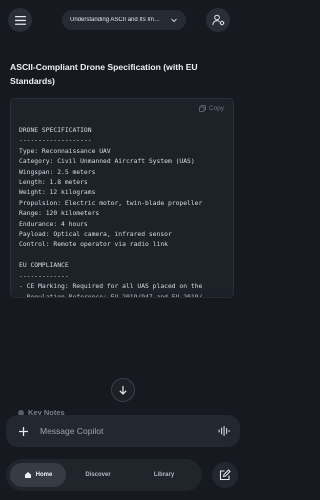 This screenshot has height=500, width=320. What do you see at coordinates (123, 310) in the screenshot?
I see `content-fade` at bounding box center [123, 310].